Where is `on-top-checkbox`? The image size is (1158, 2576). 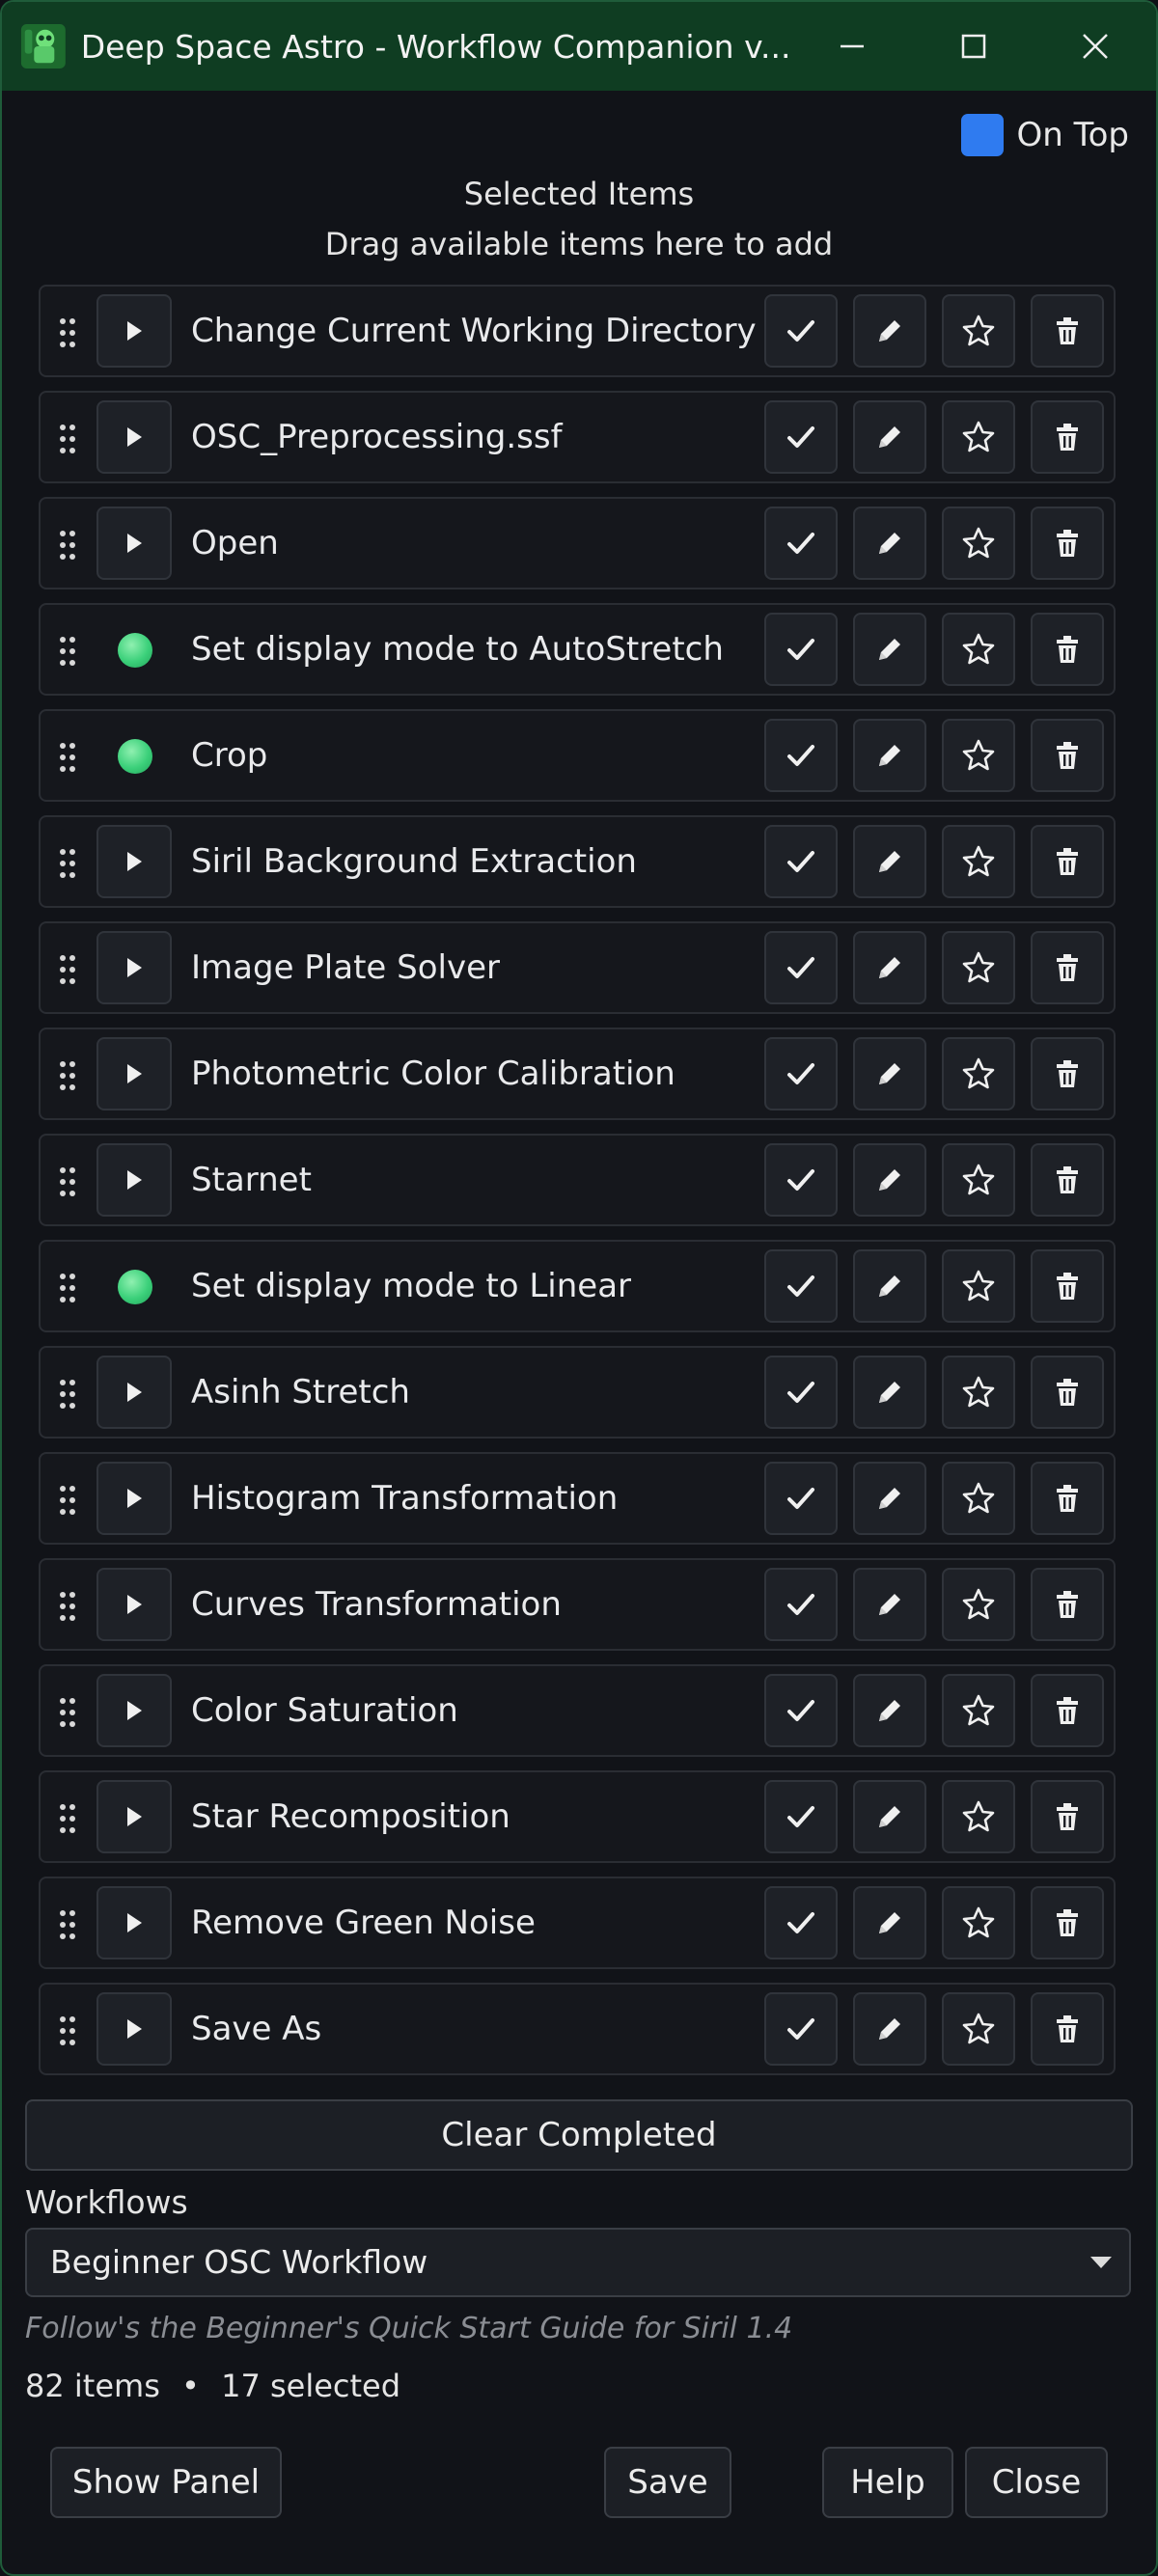
on-top-checkbox is located at coordinates (982, 135).